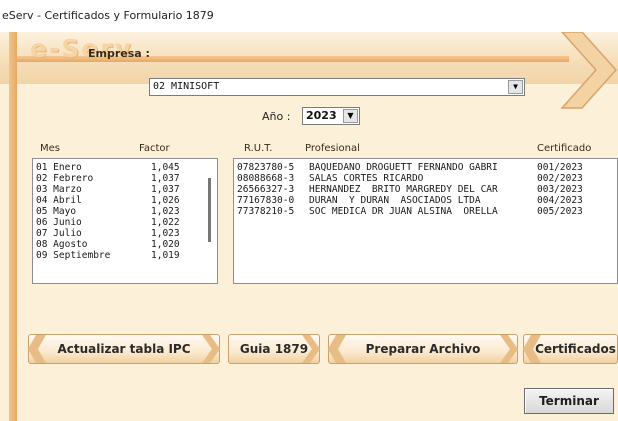 The image size is (618, 421). I want to click on factor-cell: 1,026, so click(165, 200).